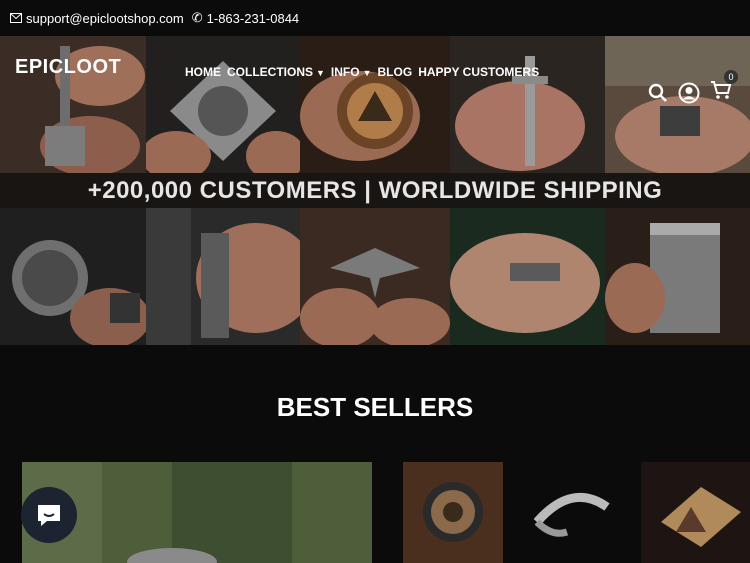 The height and width of the screenshot is (563, 750). What do you see at coordinates (724, 87) in the screenshot?
I see `cart-button: 0` at bounding box center [724, 87].